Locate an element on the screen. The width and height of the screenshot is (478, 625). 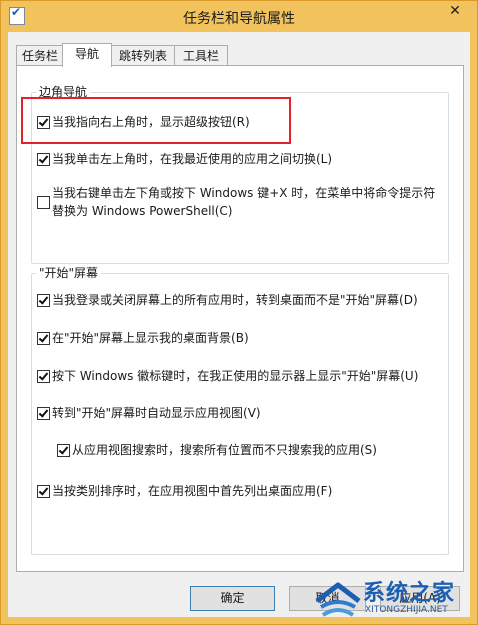
checkbox-search-everywhere is located at coordinates (63, 450).